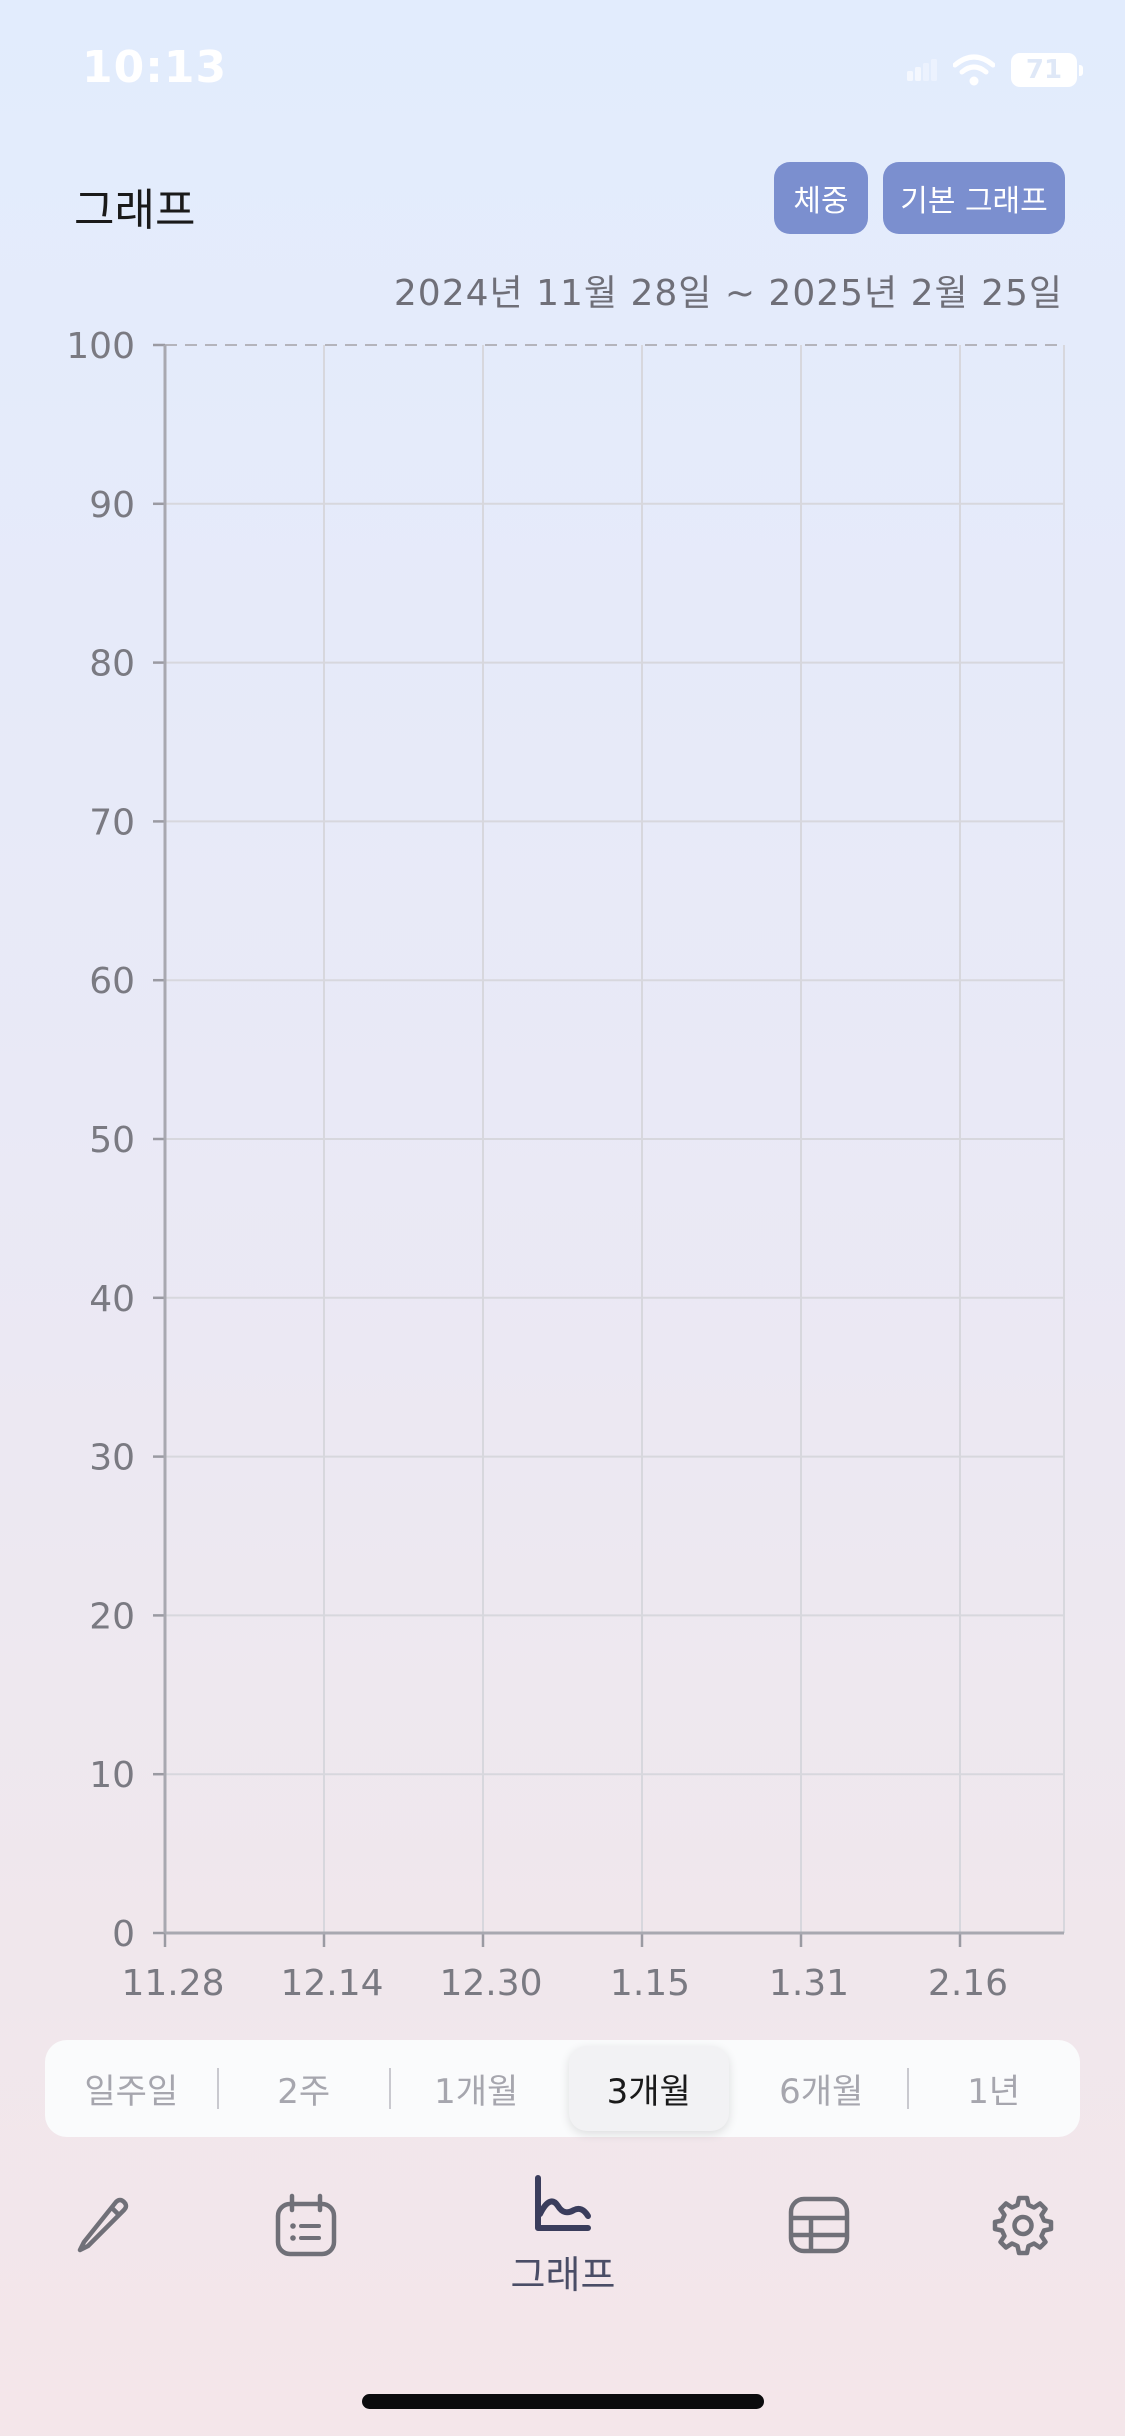  What do you see at coordinates (123, 1934) in the screenshot?
I see `y-tick-label: 0` at bounding box center [123, 1934].